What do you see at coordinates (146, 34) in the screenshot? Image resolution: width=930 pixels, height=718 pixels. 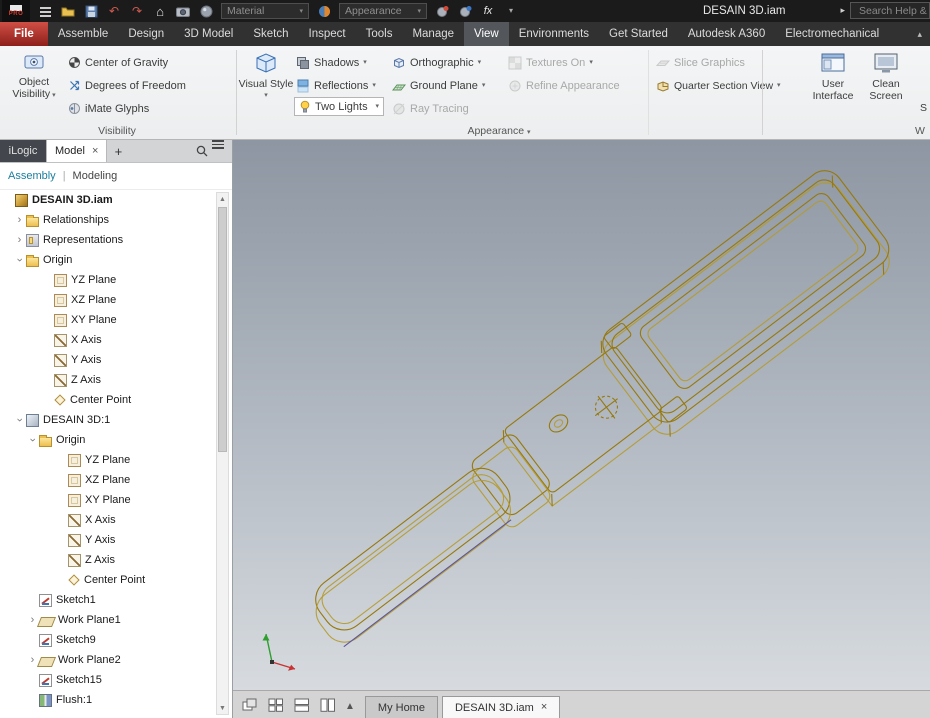 I see `tab-design: Design` at bounding box center [146, 34].